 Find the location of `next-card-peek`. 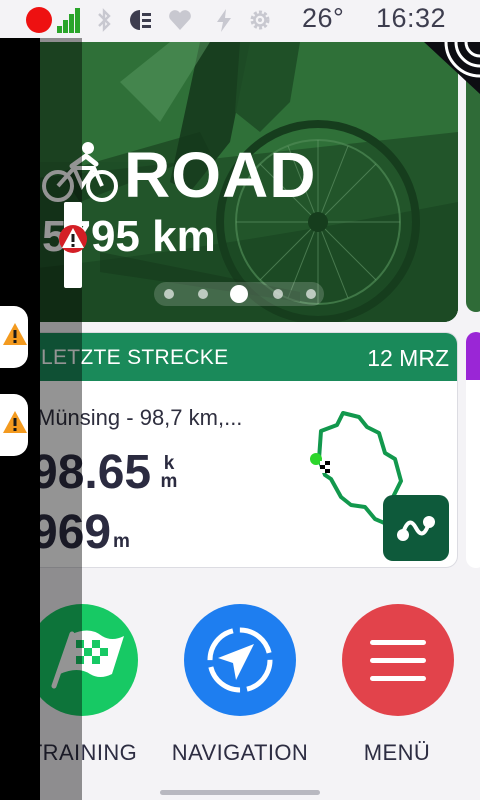

next-card-peek is located at coordinates (473, 450).